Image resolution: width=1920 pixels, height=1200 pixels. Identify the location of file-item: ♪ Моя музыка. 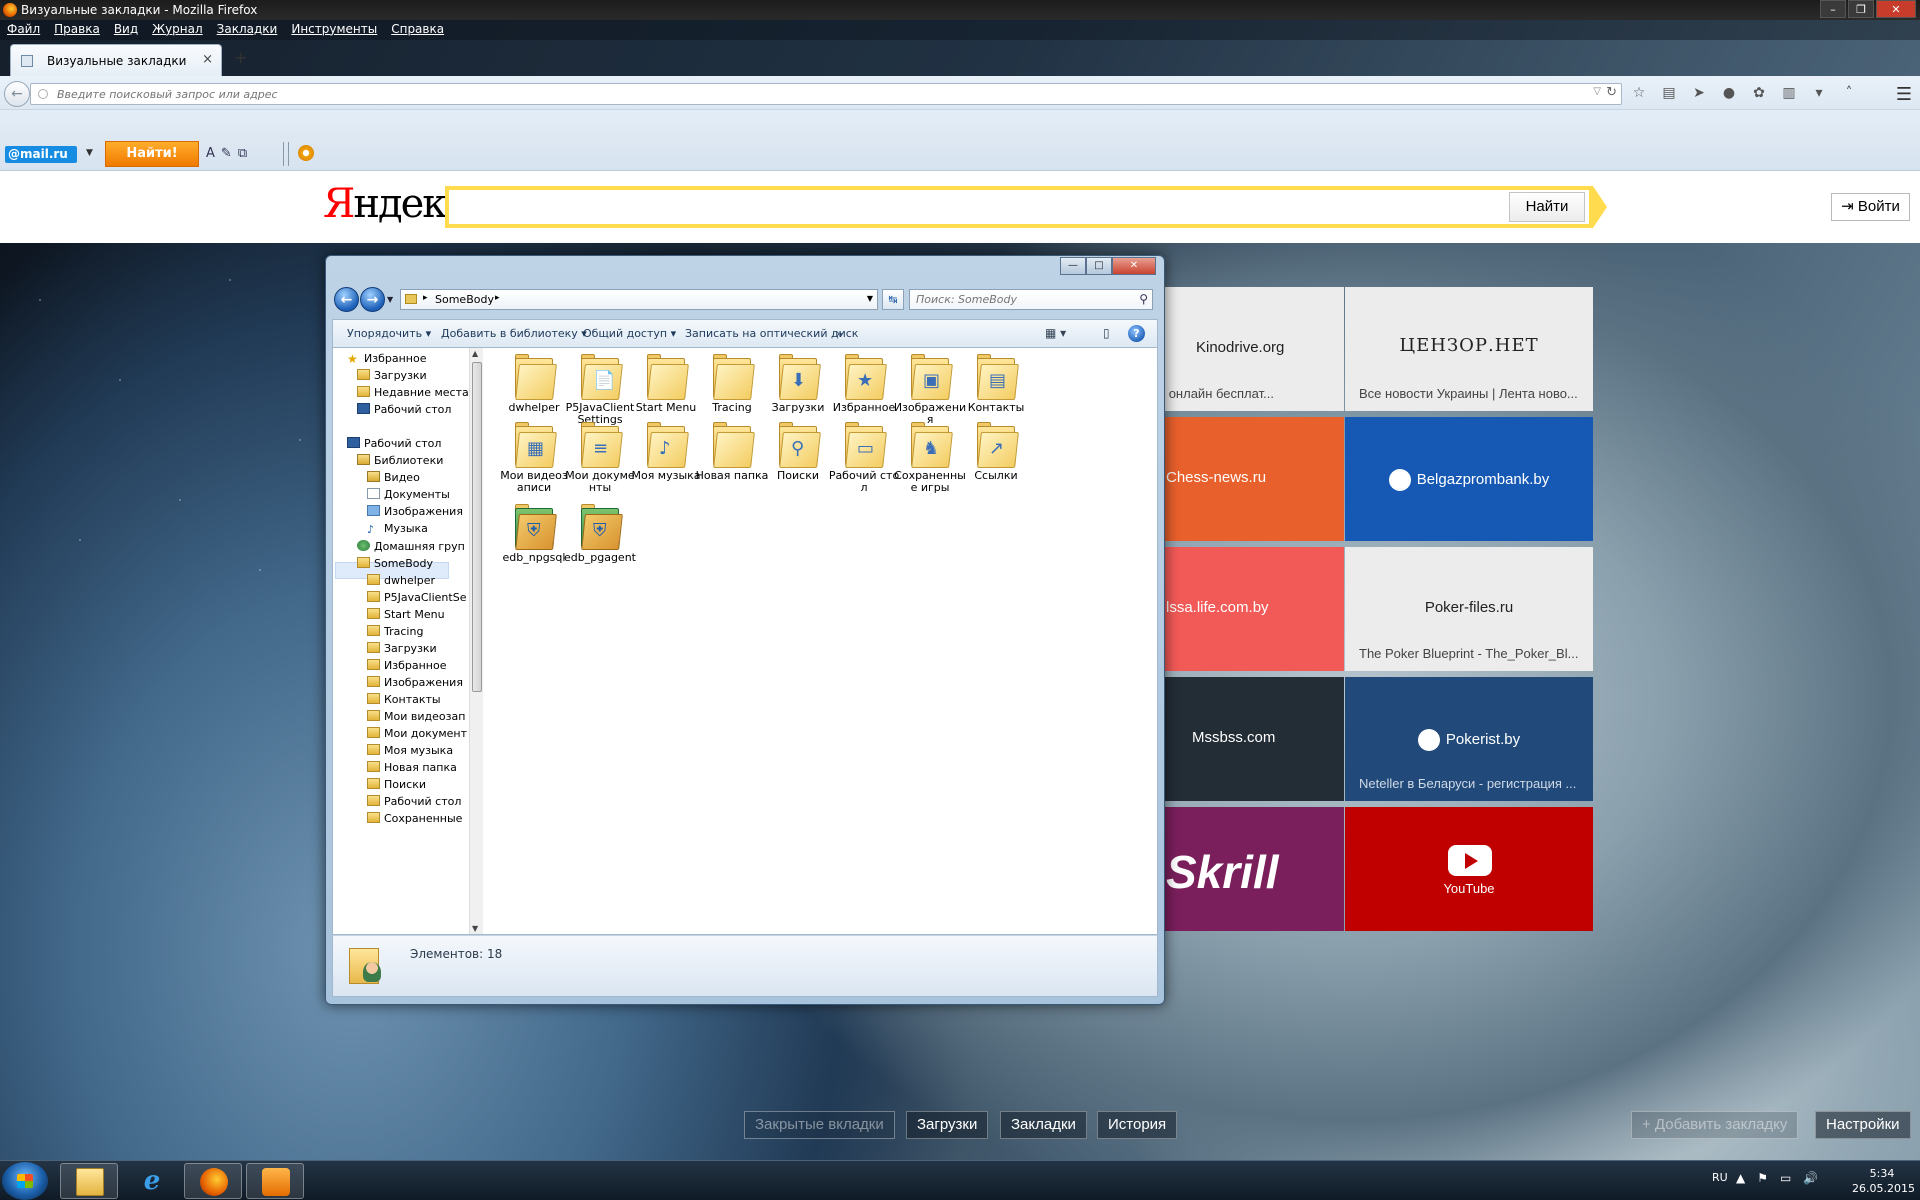
(666, 451).